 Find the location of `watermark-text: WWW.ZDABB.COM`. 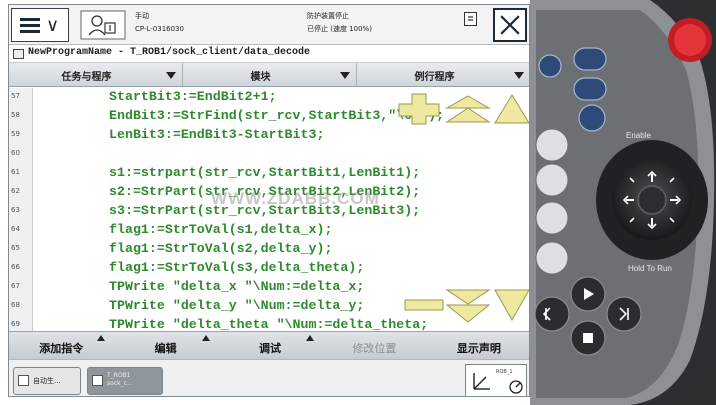

watermark-text: WWW.ZDABB.COM is located at coordinates (295, 198).